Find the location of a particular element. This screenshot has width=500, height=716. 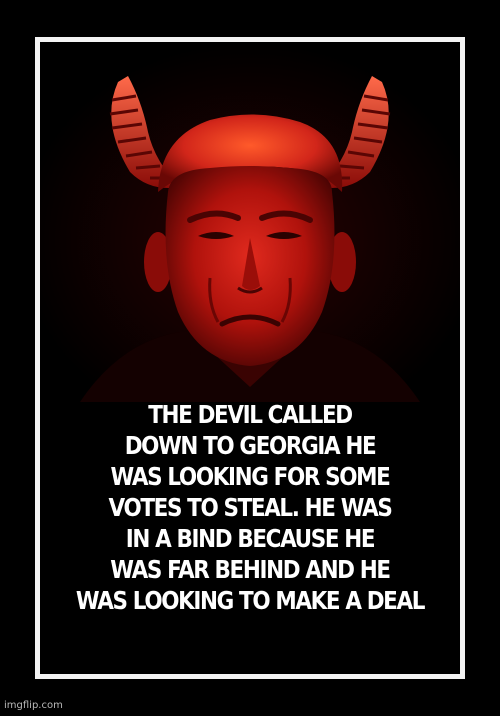

imgflip-watermark: imgflip.com is located at coordinates (33, 705).